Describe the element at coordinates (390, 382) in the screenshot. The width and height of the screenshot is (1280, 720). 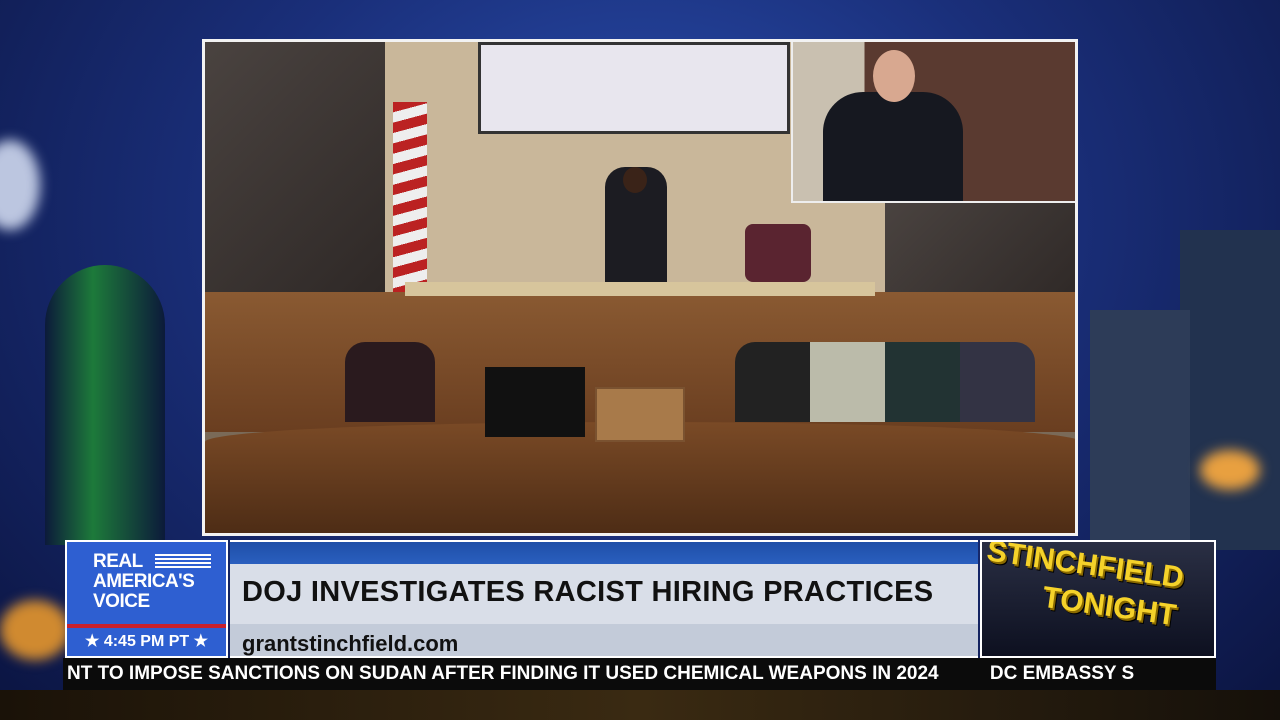
I see `council-member` at that location.